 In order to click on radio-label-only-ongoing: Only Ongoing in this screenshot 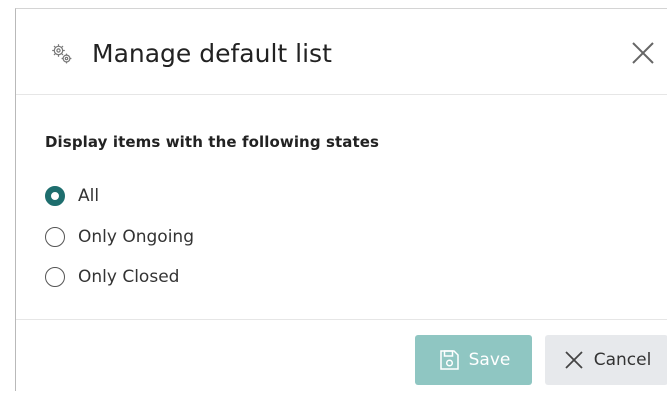, I will do `click(136, 237)`.